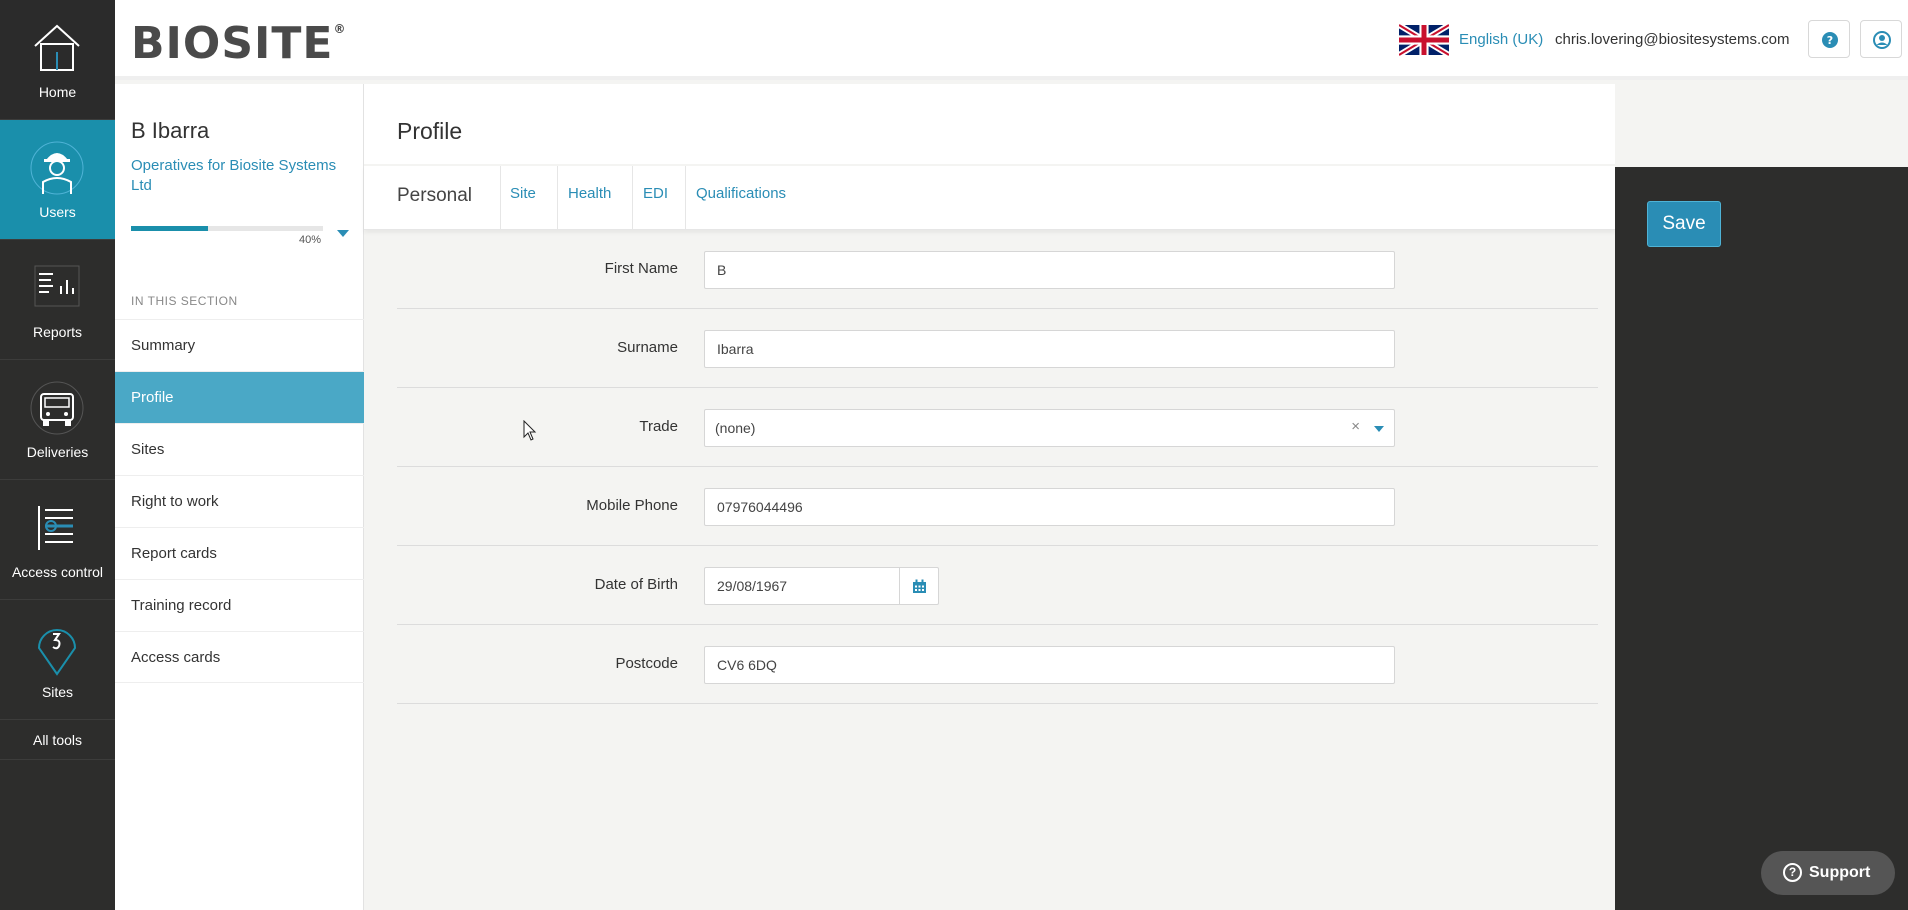  What do you see at coordinates (57, 168) in the screenshot?
I see `worker-icon` at bounding box center [57, 168].